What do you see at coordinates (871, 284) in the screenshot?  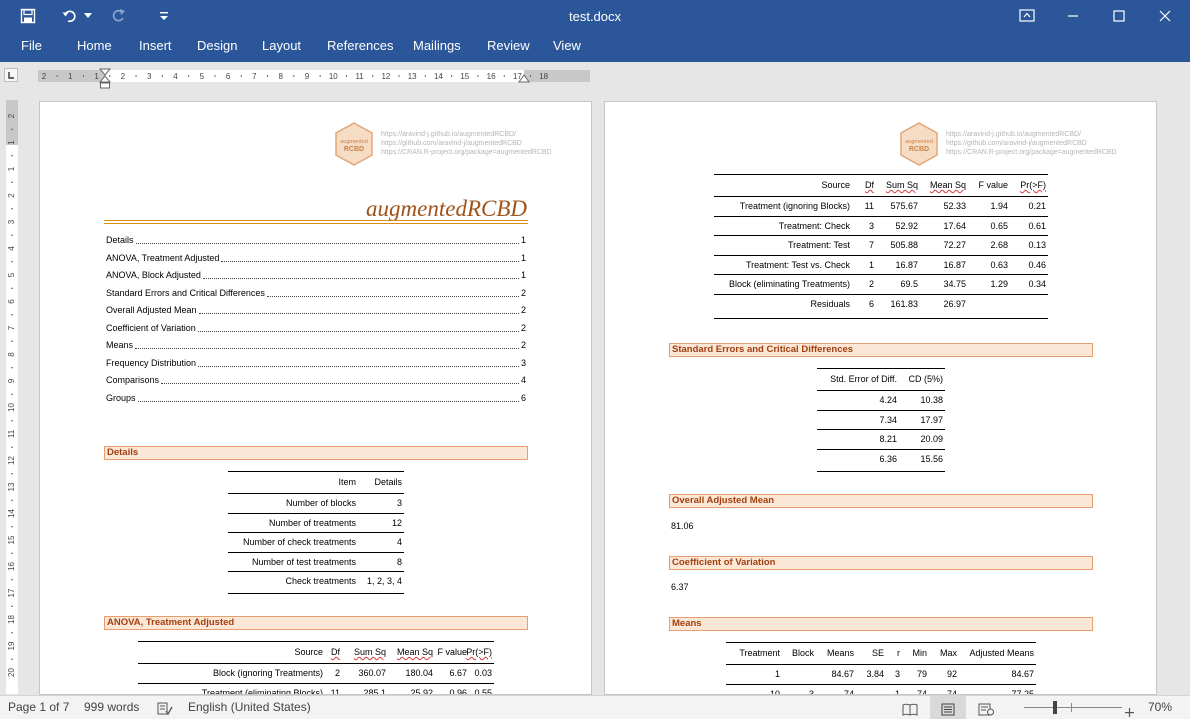 I see `table-cell: 2` at bounding box center [871, 284].